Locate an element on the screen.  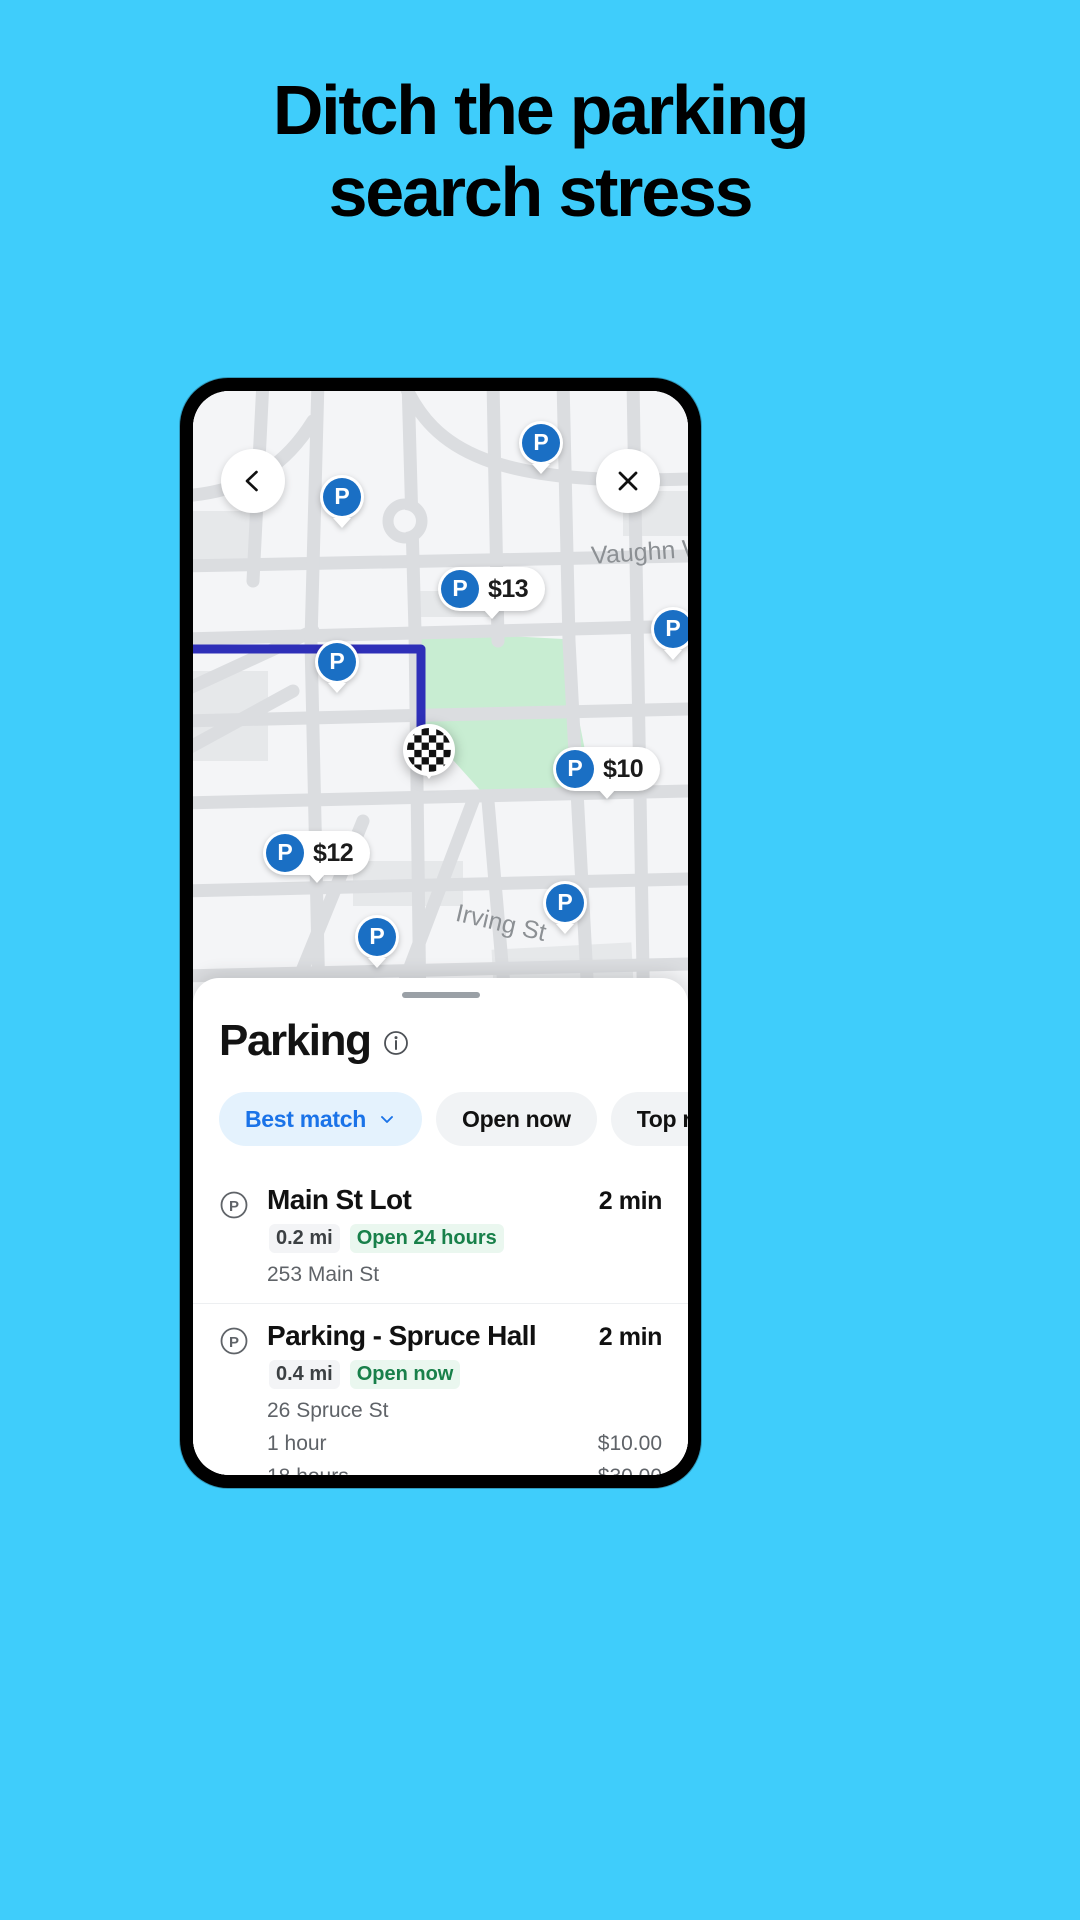
info-icon is located at coordinates (396, 1045).